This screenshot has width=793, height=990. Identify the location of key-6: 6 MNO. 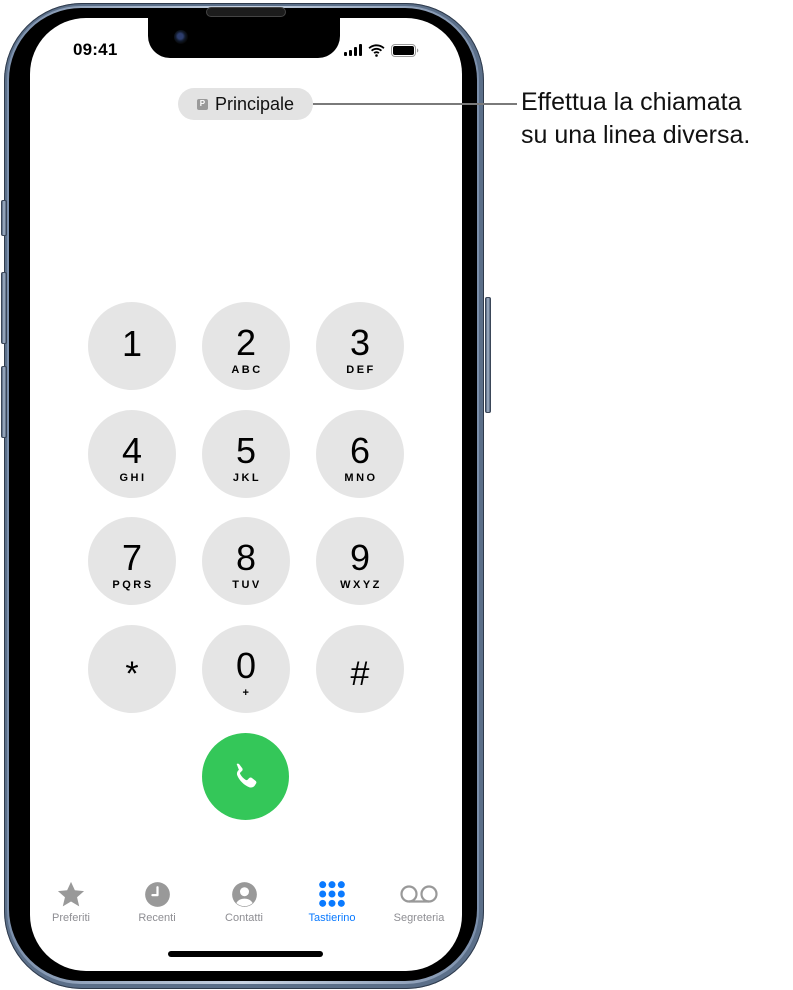
(360, 454).